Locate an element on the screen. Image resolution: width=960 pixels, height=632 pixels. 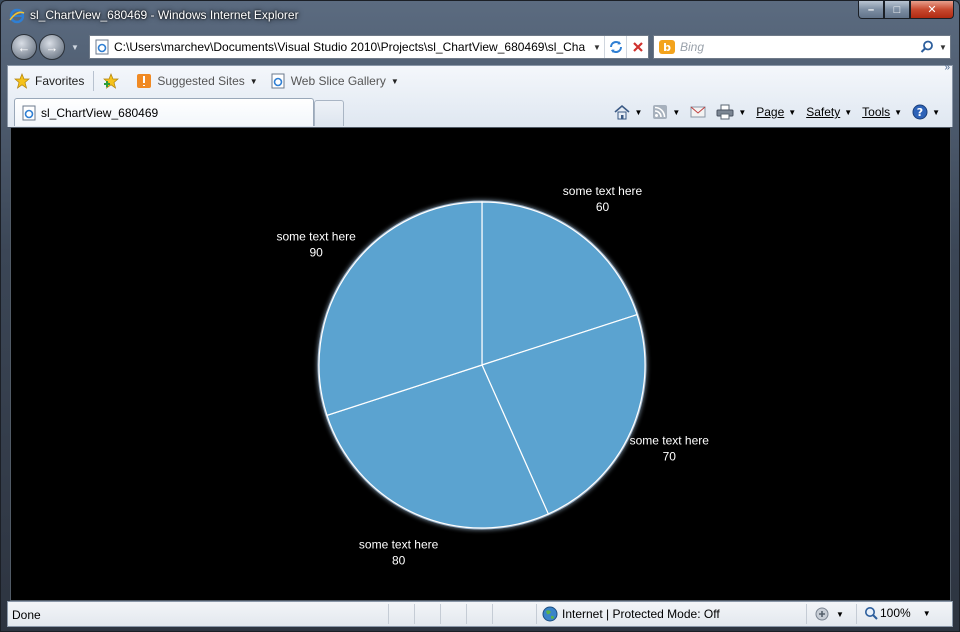
security-zone: Internet | Protected Mode: Off is located at coordinates (631, 614).